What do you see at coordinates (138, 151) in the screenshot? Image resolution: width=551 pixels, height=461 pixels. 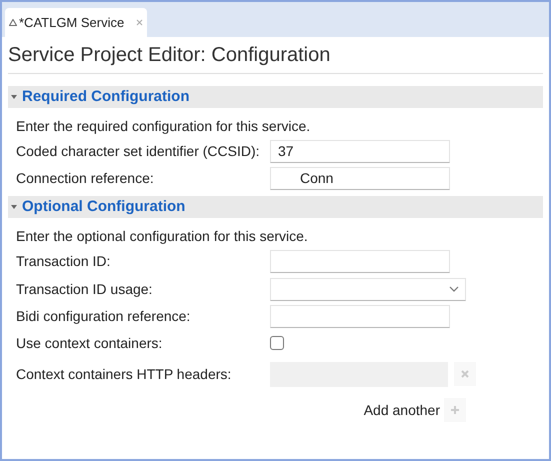 I see `field-label: Coded character set identifier (CCSID):` at bounding box center [138, 151].